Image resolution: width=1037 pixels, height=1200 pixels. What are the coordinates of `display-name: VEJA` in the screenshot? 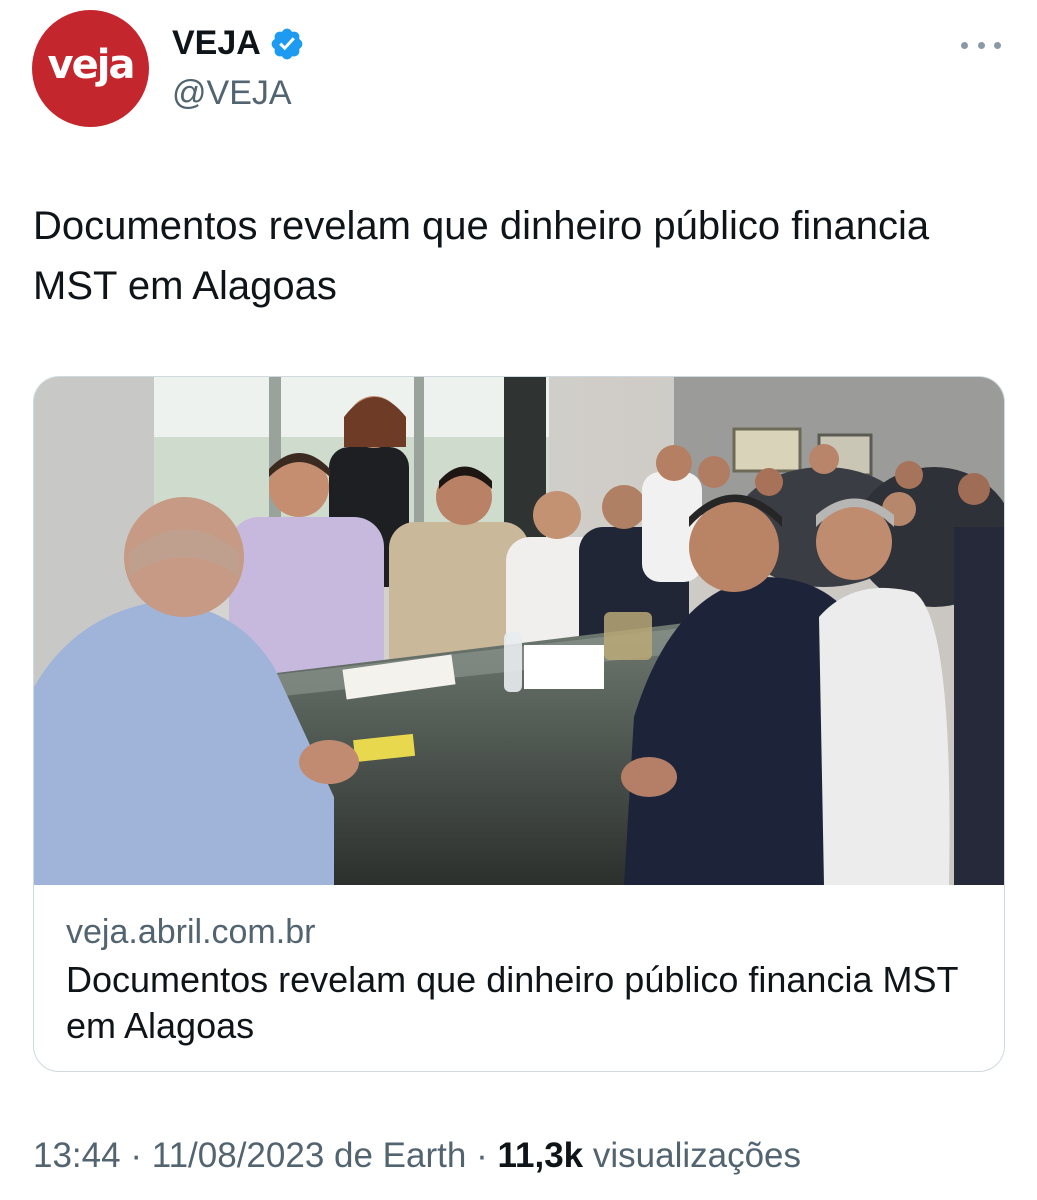 It's located at (216, 43).